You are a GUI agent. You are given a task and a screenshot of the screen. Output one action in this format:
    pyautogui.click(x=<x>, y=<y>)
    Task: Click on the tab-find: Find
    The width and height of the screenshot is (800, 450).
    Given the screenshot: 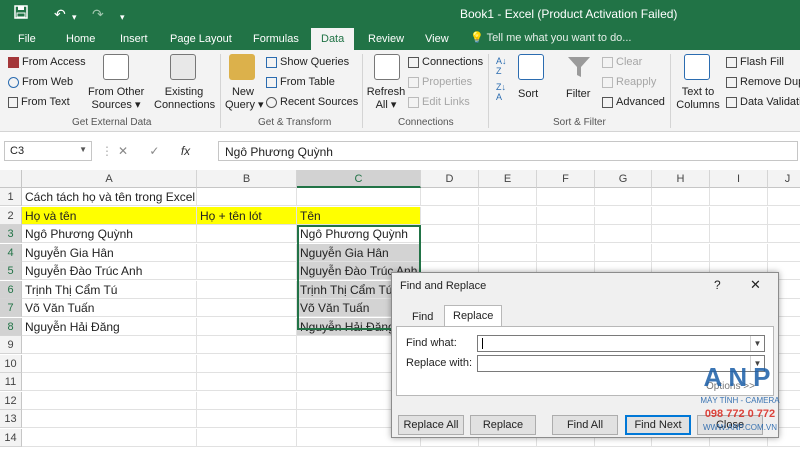 What is the action you would take?
    pyautogui.click(x=422, y=317)
    